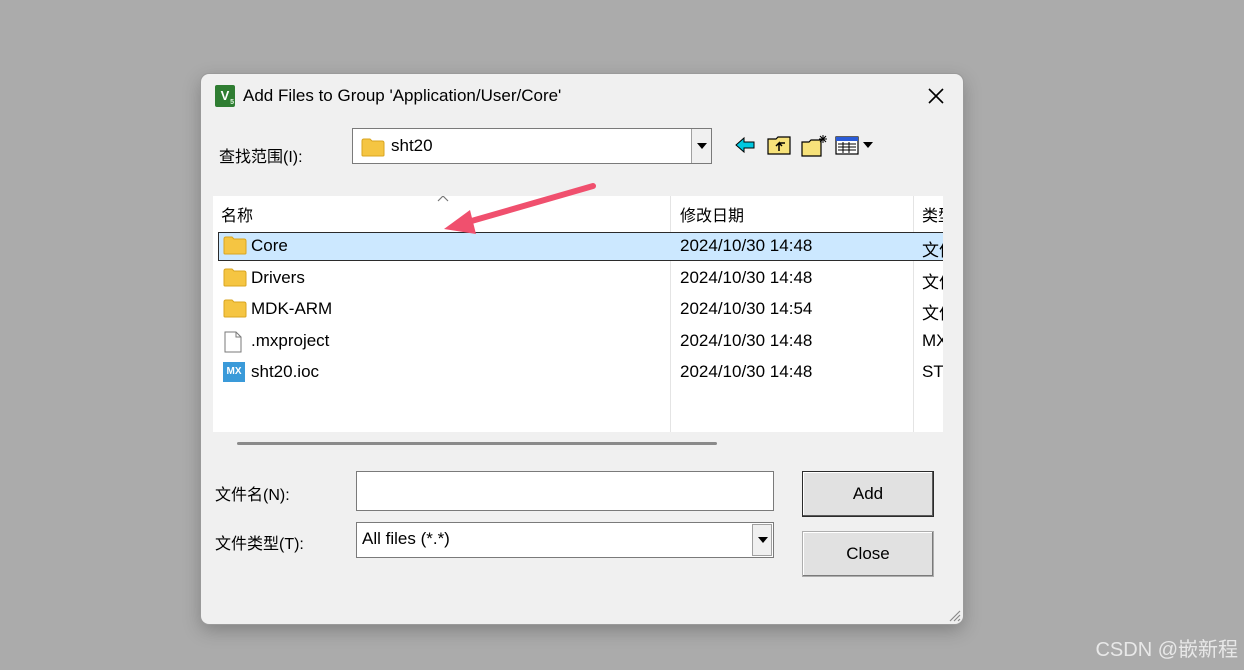  I want to click on lookin-dropdown: sht20, so click(532, 146).